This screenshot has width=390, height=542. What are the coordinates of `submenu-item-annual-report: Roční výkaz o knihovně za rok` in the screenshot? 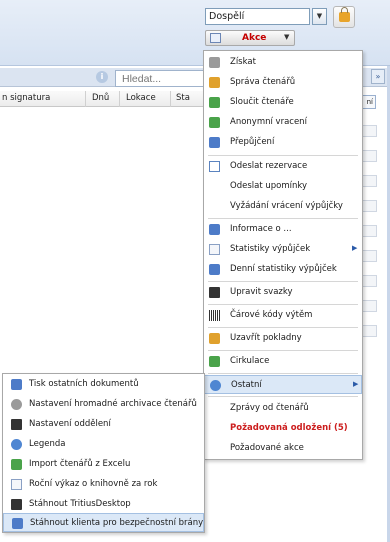 It's located at (103, 484).